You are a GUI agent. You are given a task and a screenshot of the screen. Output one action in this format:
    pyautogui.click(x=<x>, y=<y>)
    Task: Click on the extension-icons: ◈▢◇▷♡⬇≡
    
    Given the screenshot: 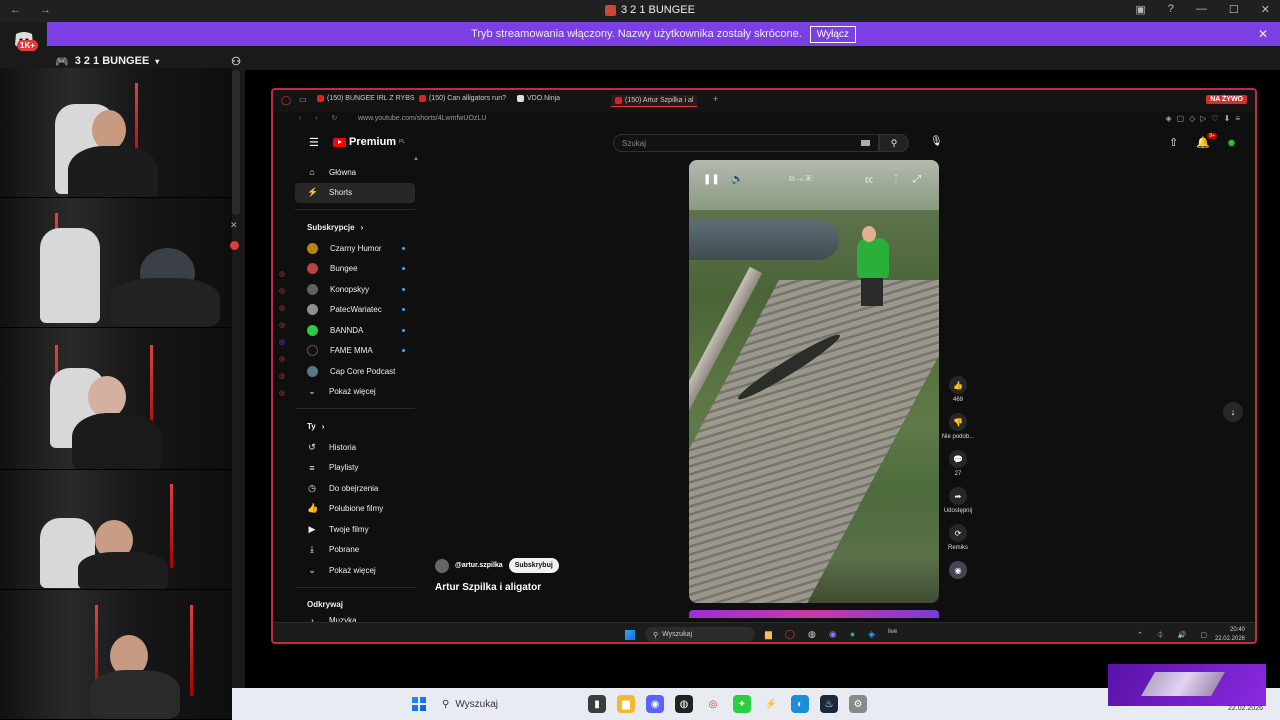 What is the action you would take?
    pyautogui.click(x=1205, y=118)
    